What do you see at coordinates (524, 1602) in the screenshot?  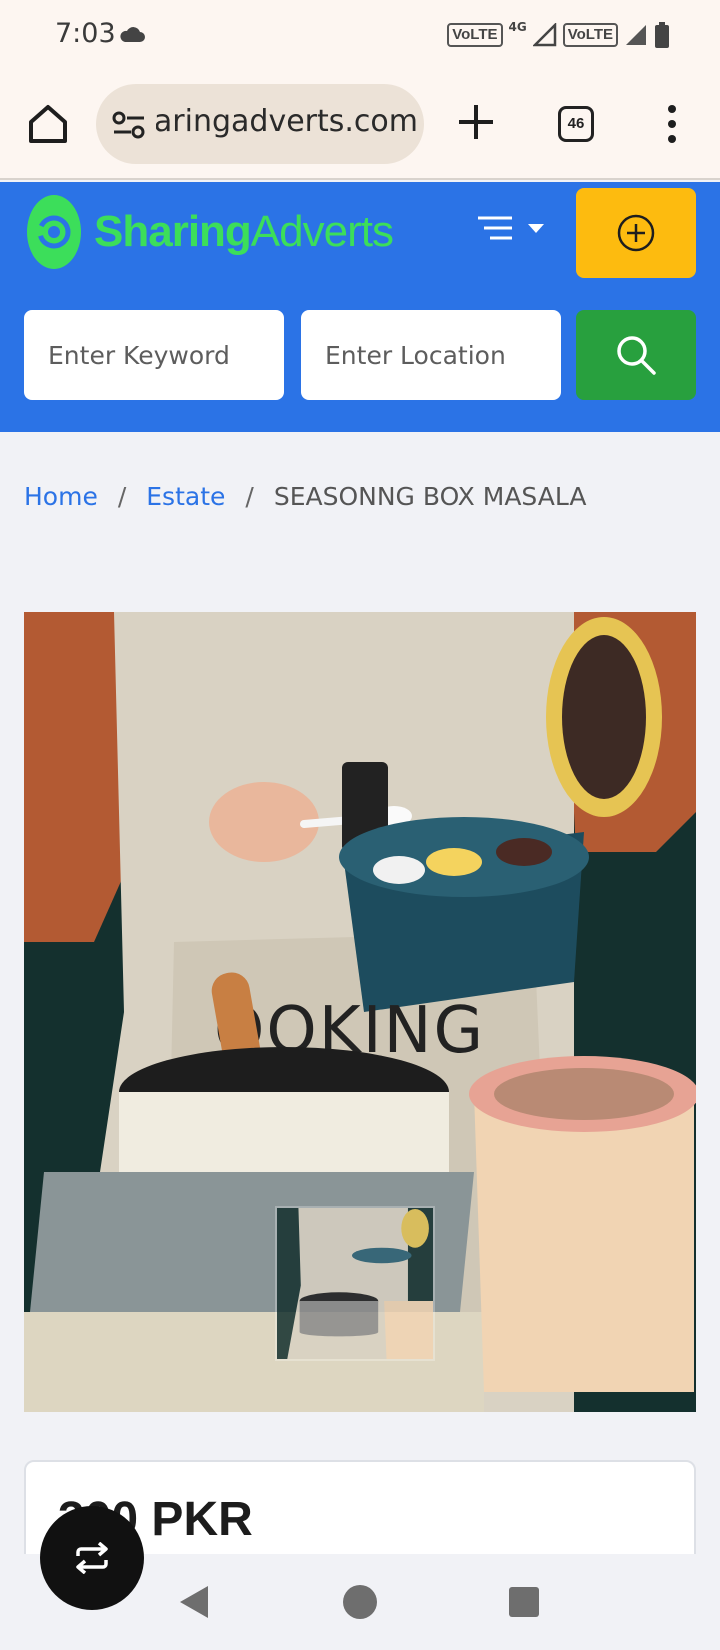 I see `recents-icon` at bounding box center [524, 1602].